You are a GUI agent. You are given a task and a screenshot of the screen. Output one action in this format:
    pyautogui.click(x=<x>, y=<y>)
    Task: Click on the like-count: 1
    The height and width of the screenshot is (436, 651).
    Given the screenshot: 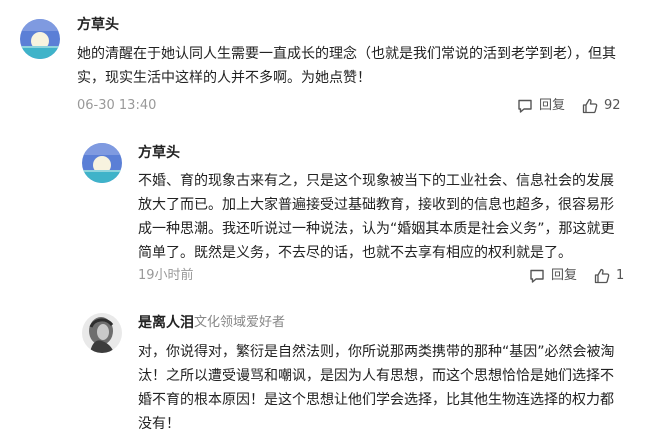 What is the action you would take?
    pyautogui.click(x=620, y=275)
    